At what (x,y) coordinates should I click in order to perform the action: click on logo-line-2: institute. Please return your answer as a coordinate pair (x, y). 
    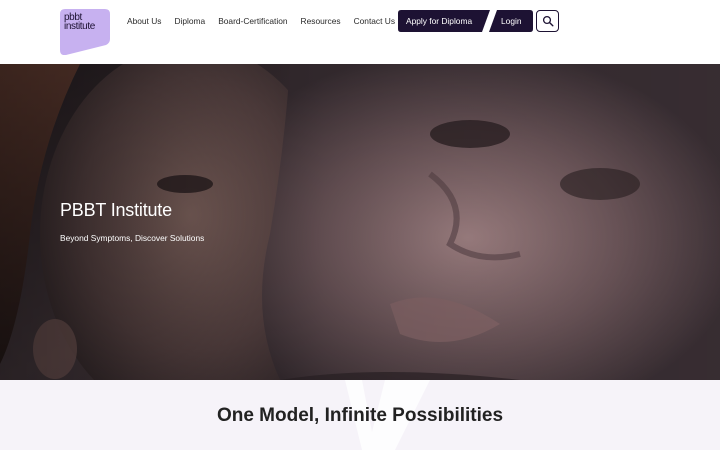
    Looking at the image, I should click on (79, 26).